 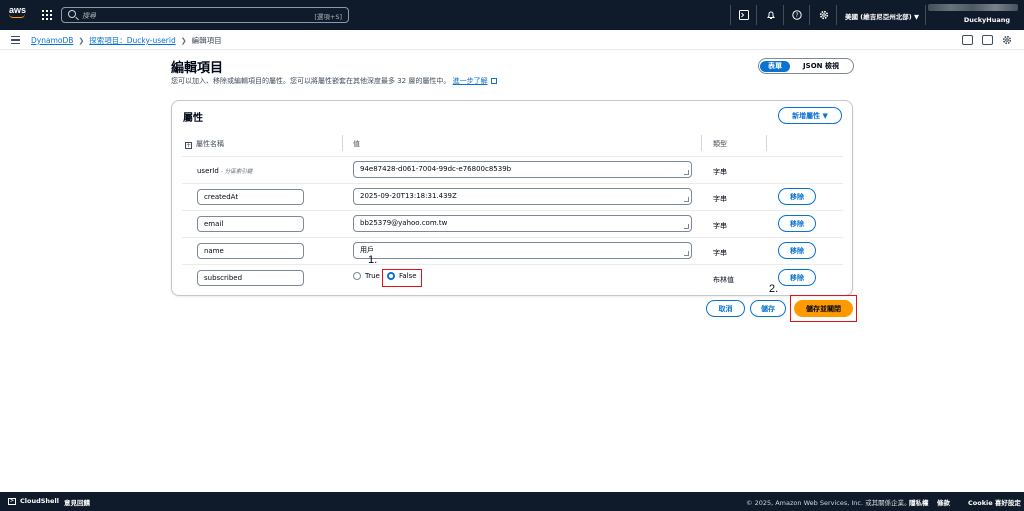 I want to click on search-placeholder: 搜尋, so click(x=89, y=16).